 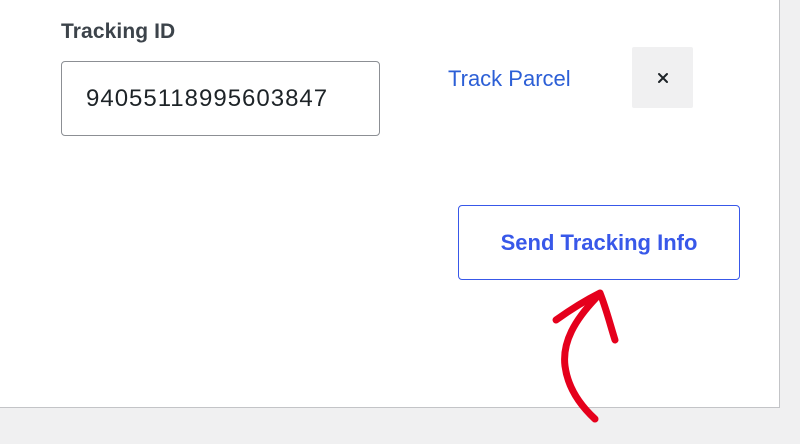 I want to click on remove-button, so click(x=662, y=77).